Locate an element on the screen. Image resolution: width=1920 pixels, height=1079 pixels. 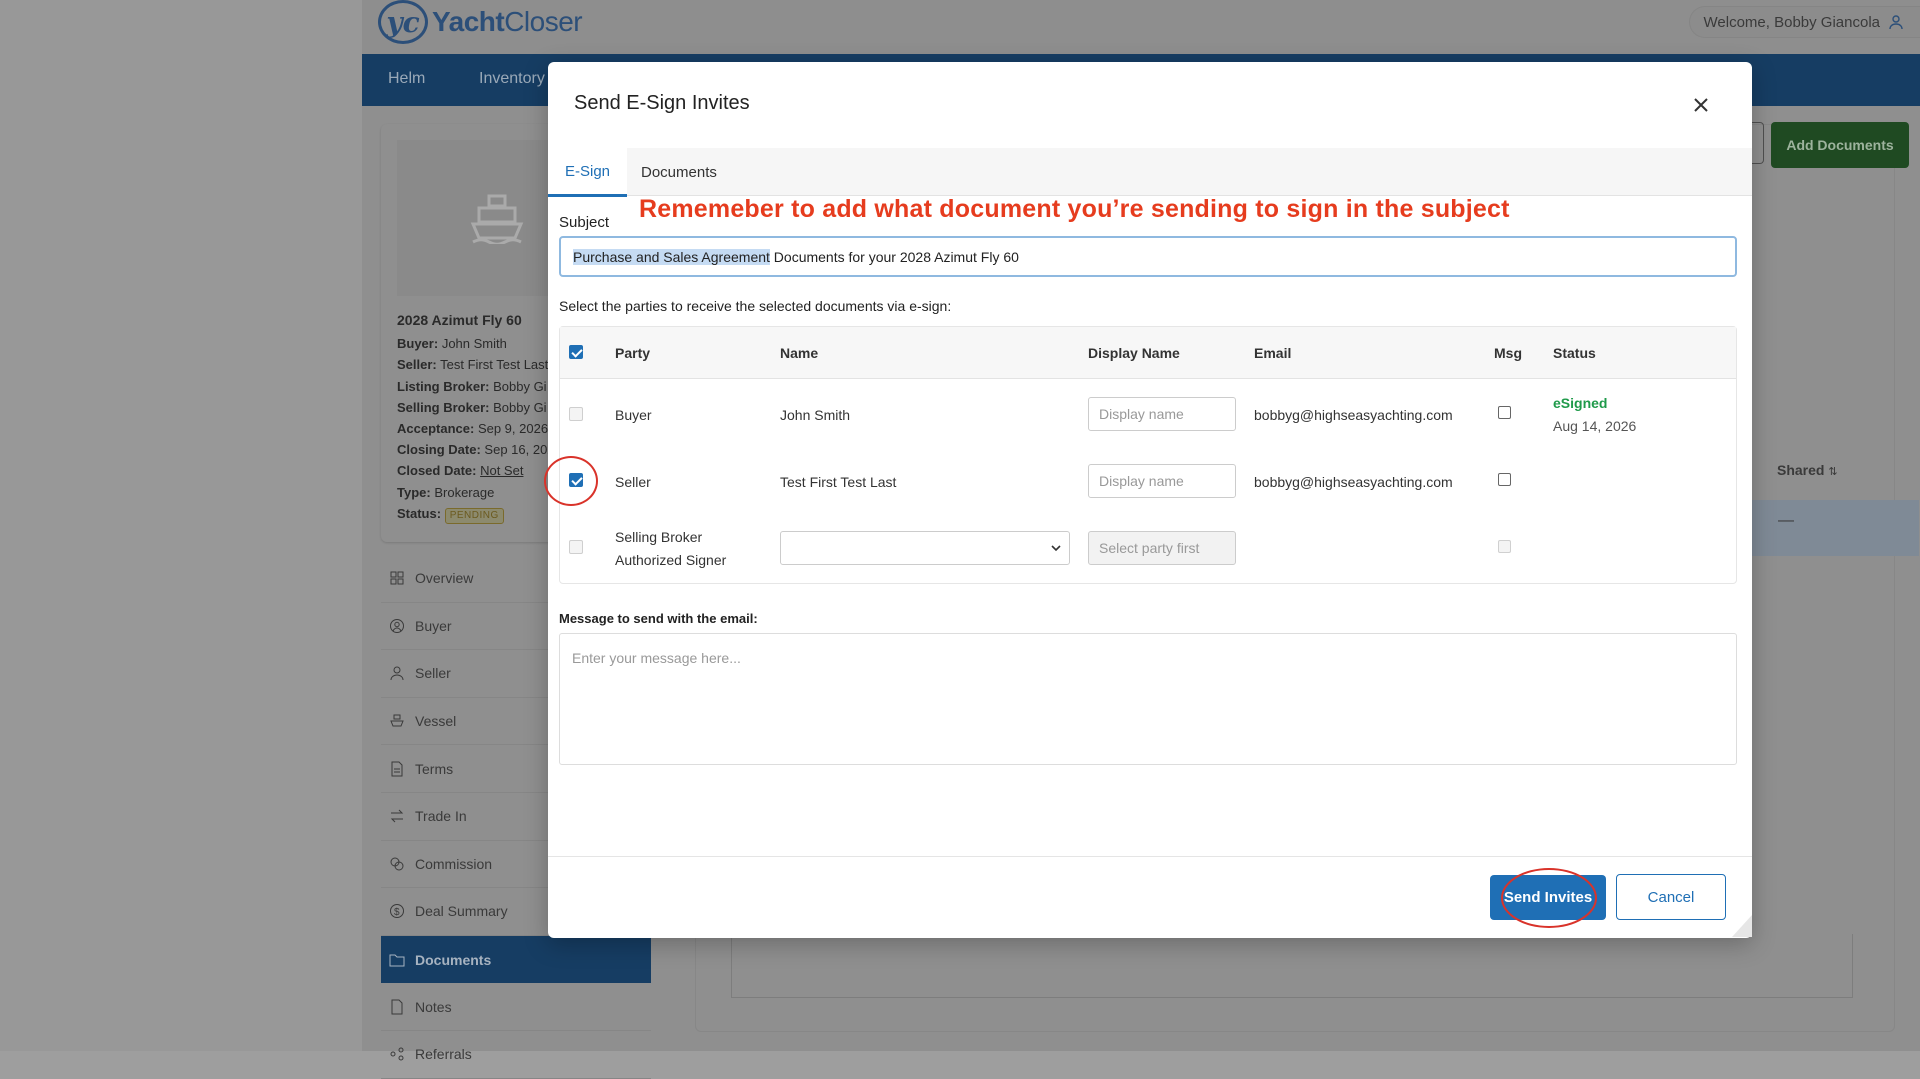
vessel-field-status: Status: PENDING is located at coordinates (476, 513).